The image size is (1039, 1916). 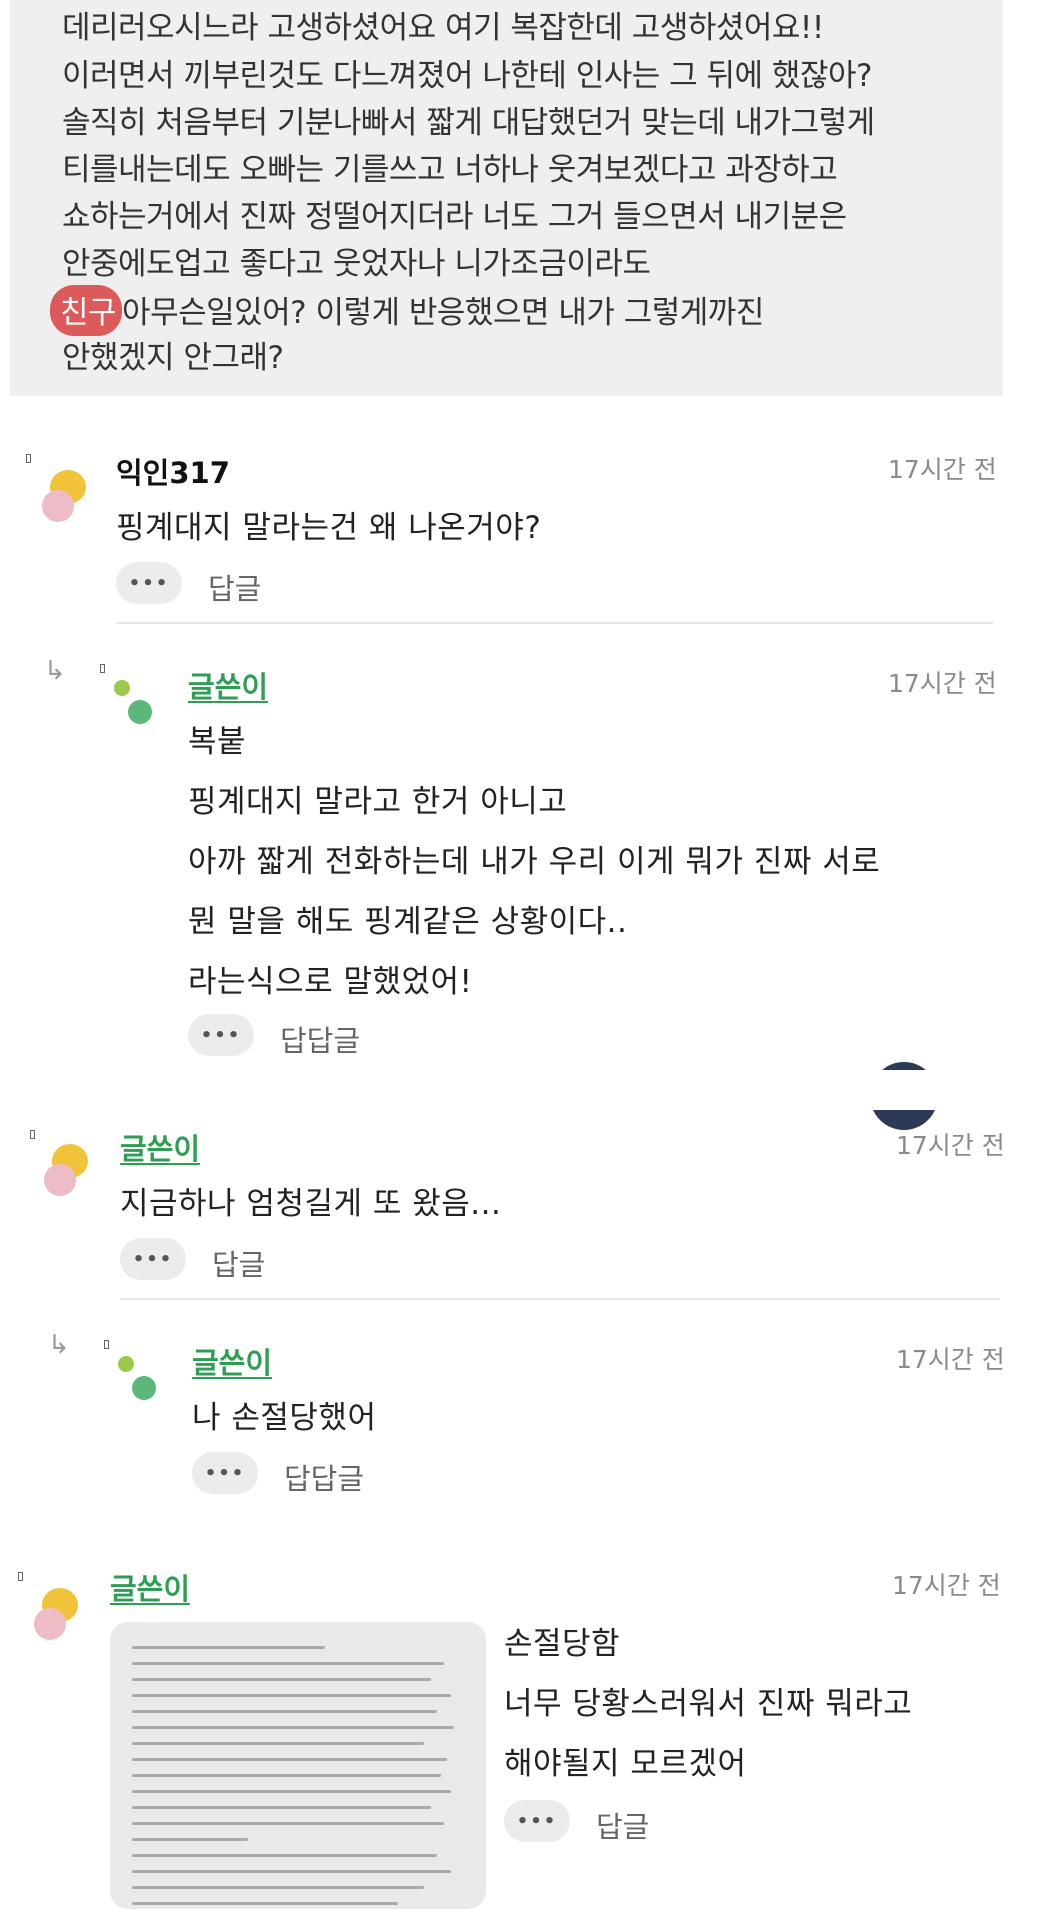 I want to click on section-gap, so click(x=519, y=1090).